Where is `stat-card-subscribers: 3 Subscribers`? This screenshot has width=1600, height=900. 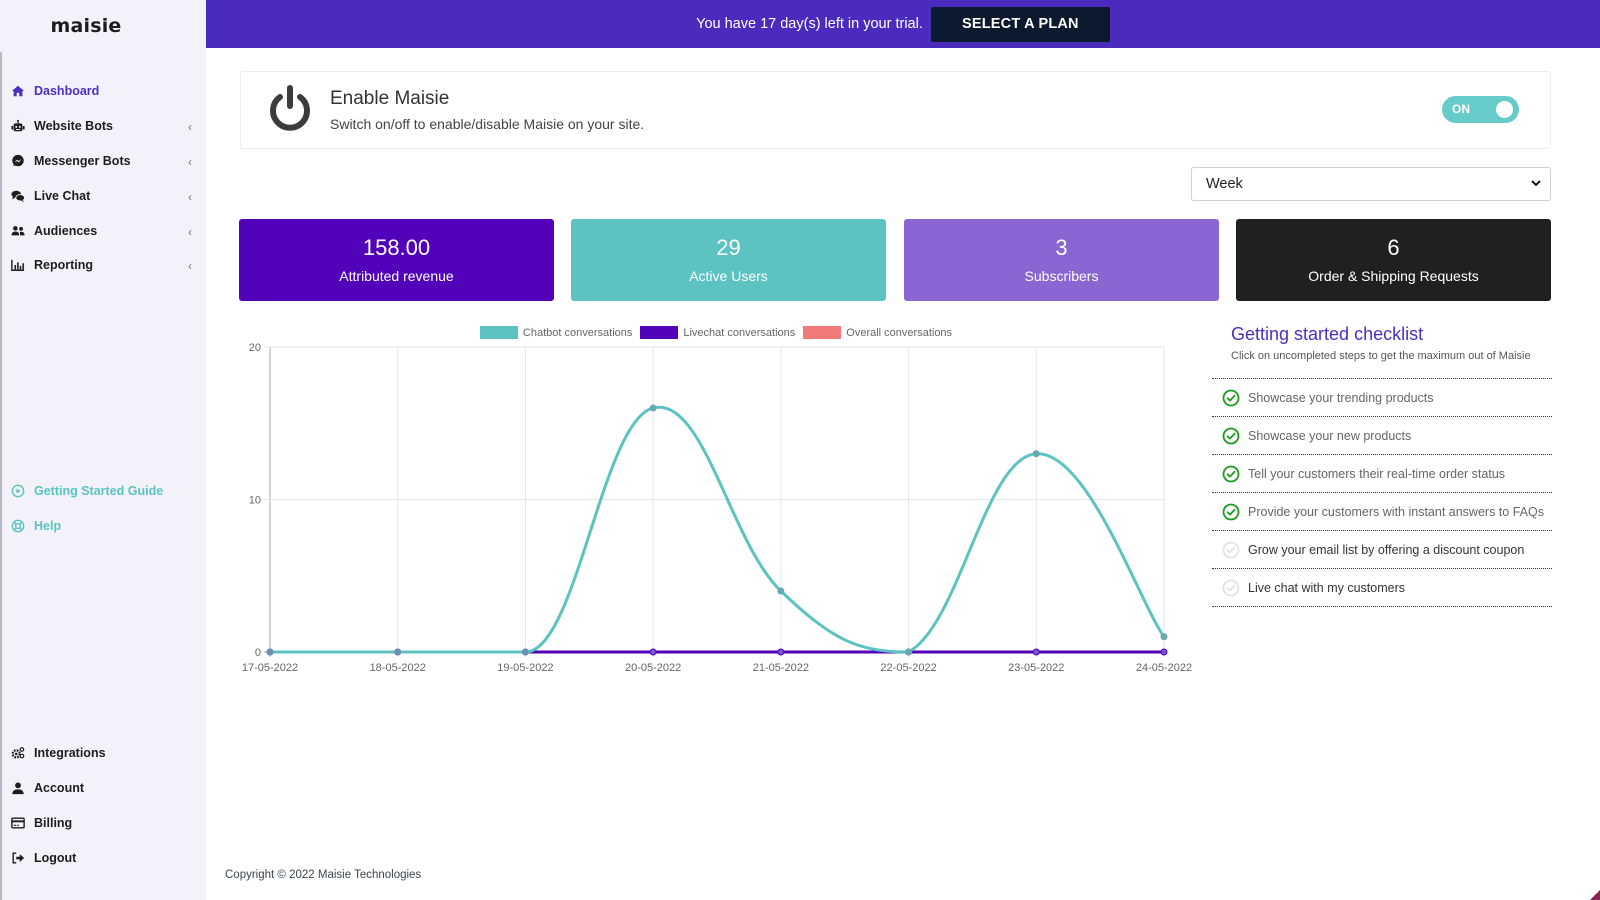 stat-card-subscribers: 3 Subscribers is located at coordinates (1061, 260).